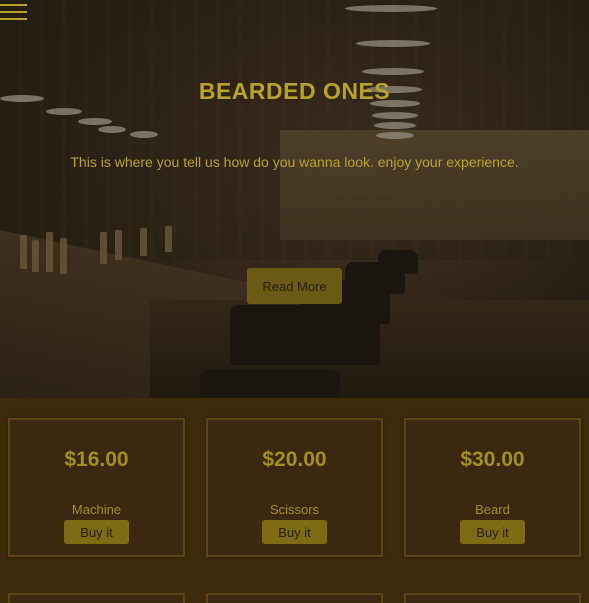 This screenshot has height=603, width=589. What do you see at coordinates (294, 459) in the screenshot?
I see `product-price: $20.00` at bounding box center [294, 459].